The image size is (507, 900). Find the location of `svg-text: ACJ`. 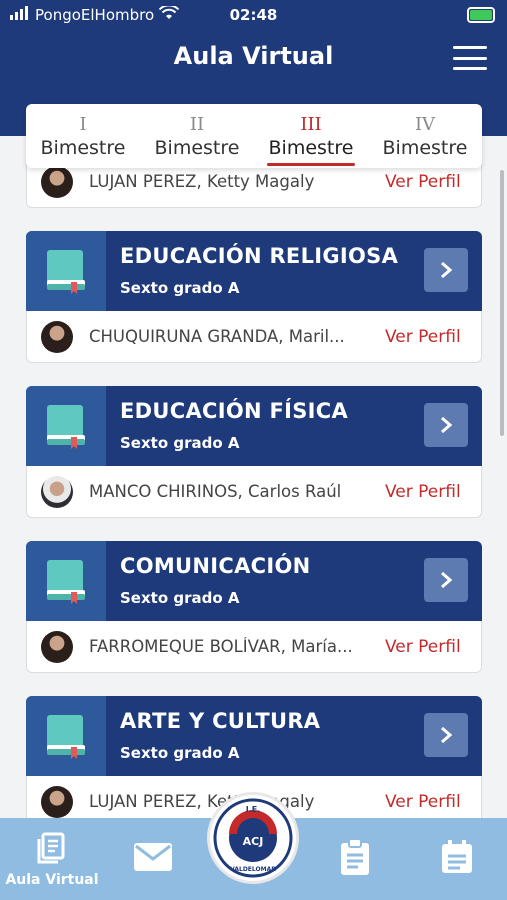

svg-text: ACJ is located at coordinates (253, 841).